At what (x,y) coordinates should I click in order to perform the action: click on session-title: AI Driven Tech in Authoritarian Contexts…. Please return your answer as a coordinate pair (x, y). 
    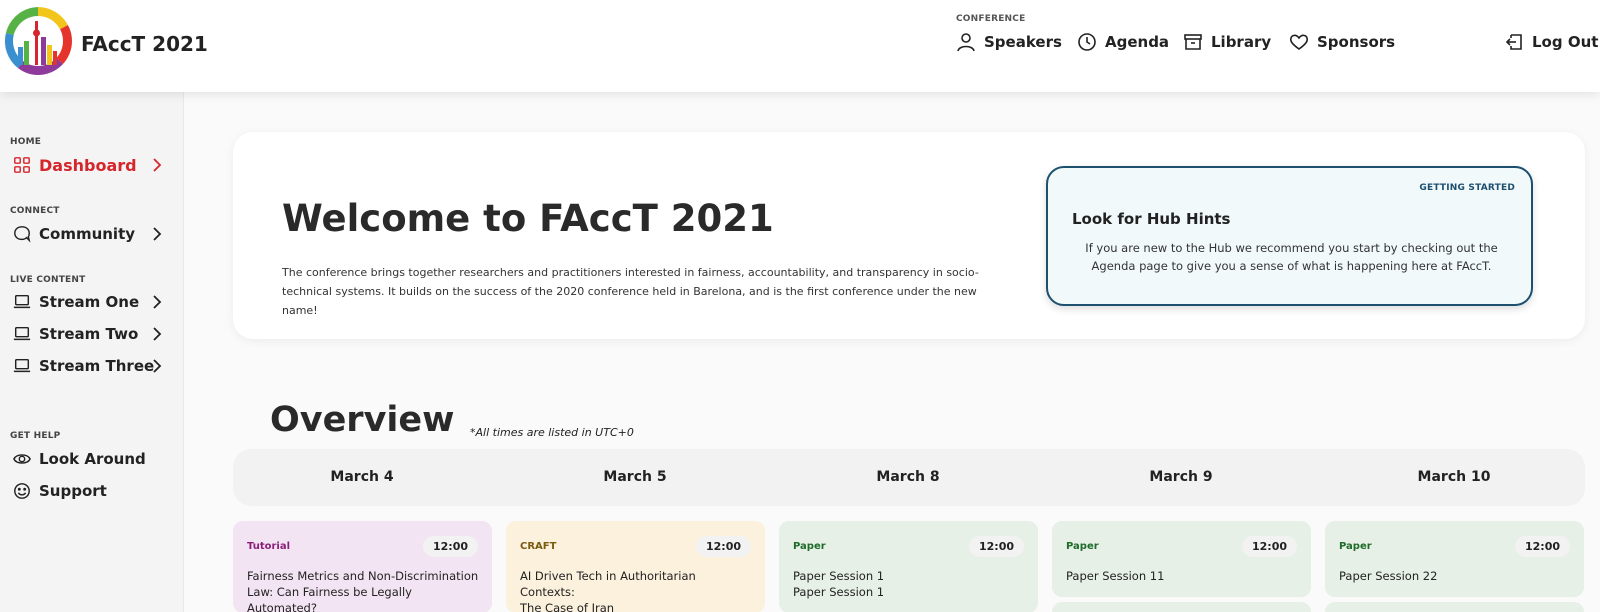
    Looking at the image, I should click on (636, 590).